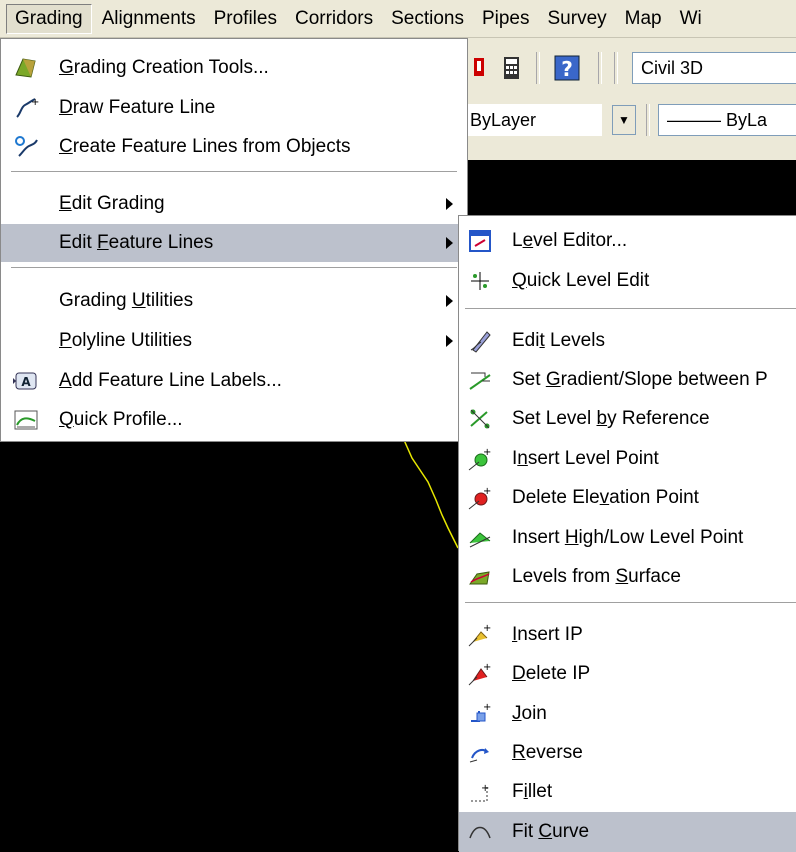  What do you see at coordinates (427, 19) in the screenshot?
I see `menu-sections: Sections` at bounding box center [427, 19].